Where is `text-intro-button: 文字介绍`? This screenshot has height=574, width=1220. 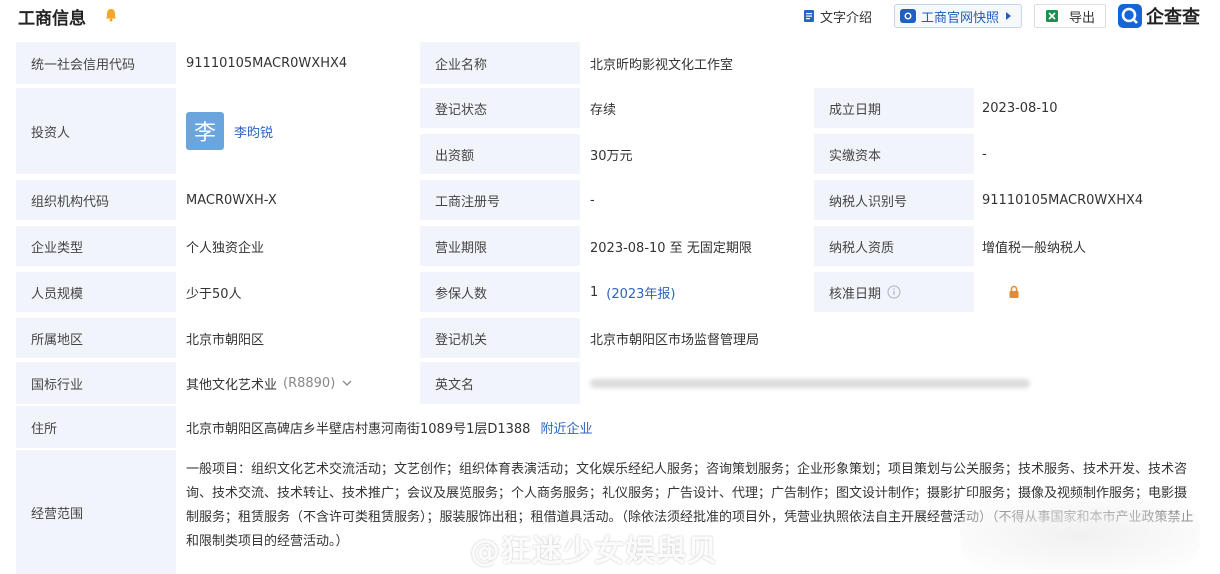 text-intro-button: 文字介绍 is located at coordinates (837, 16).